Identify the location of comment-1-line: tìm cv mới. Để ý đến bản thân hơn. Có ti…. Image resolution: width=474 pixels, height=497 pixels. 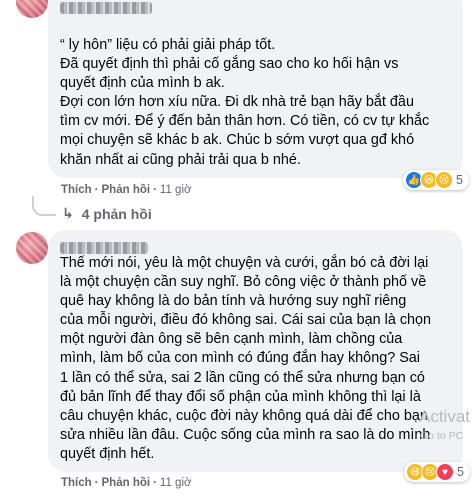
(245, 121).